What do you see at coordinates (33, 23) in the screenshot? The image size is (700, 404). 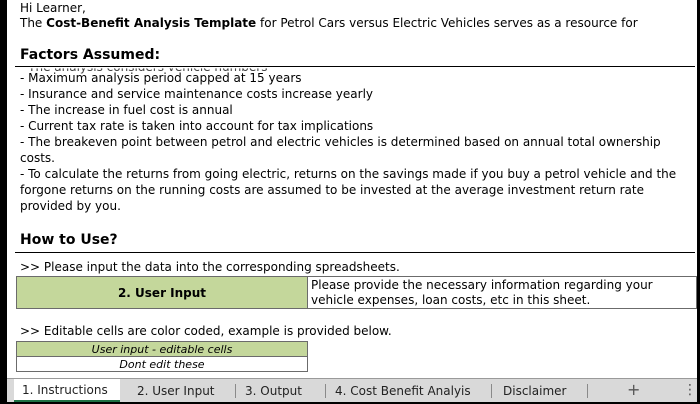 I see `intro-prefix: The` at bounding box center [33, 23].